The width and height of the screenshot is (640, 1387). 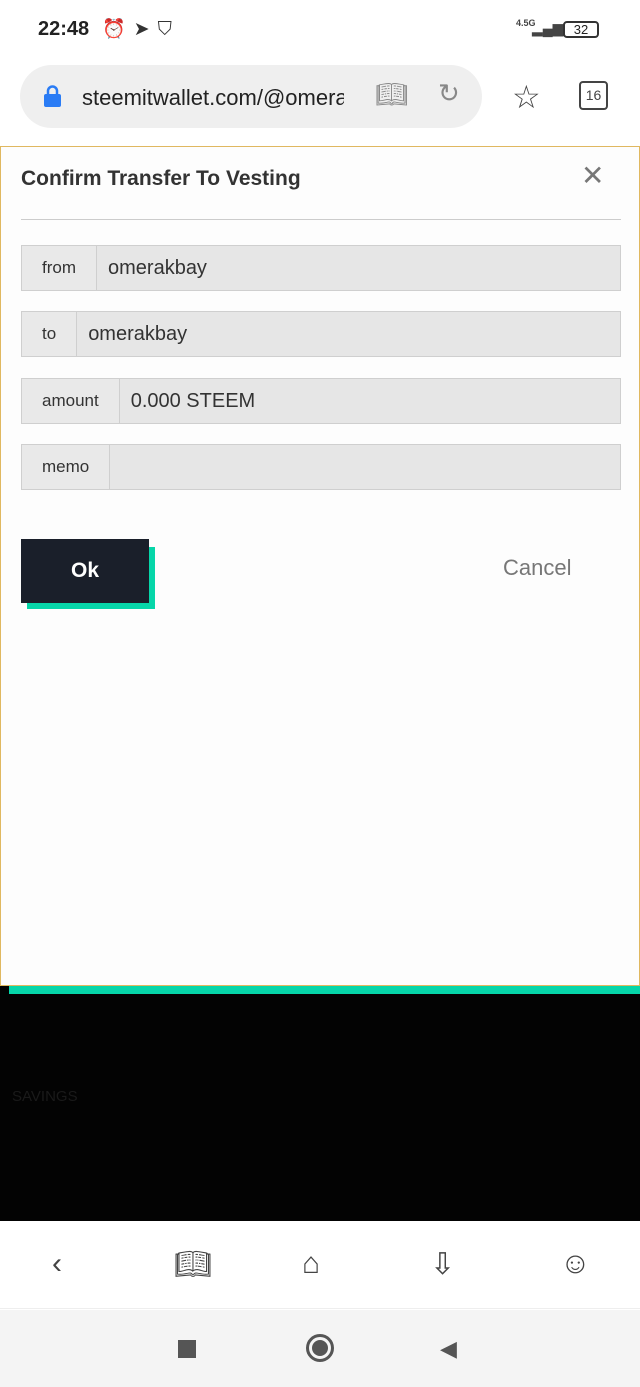 What do you see at coordinates (321, 401) in the screenshot?
I see `amount-field: amount 0.000 STEEM` at bounding box center [321, 401].